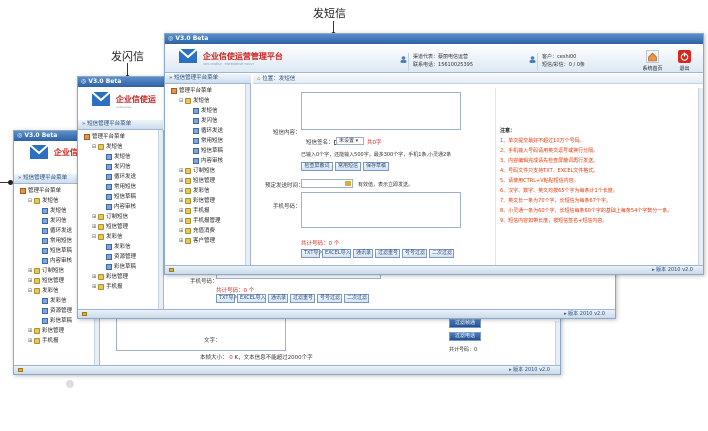 The width and height of the screenshot is (708, 431). Describe the element at coordinates (348, 183) in the screenshot. I see `calendar-icon` at that location.